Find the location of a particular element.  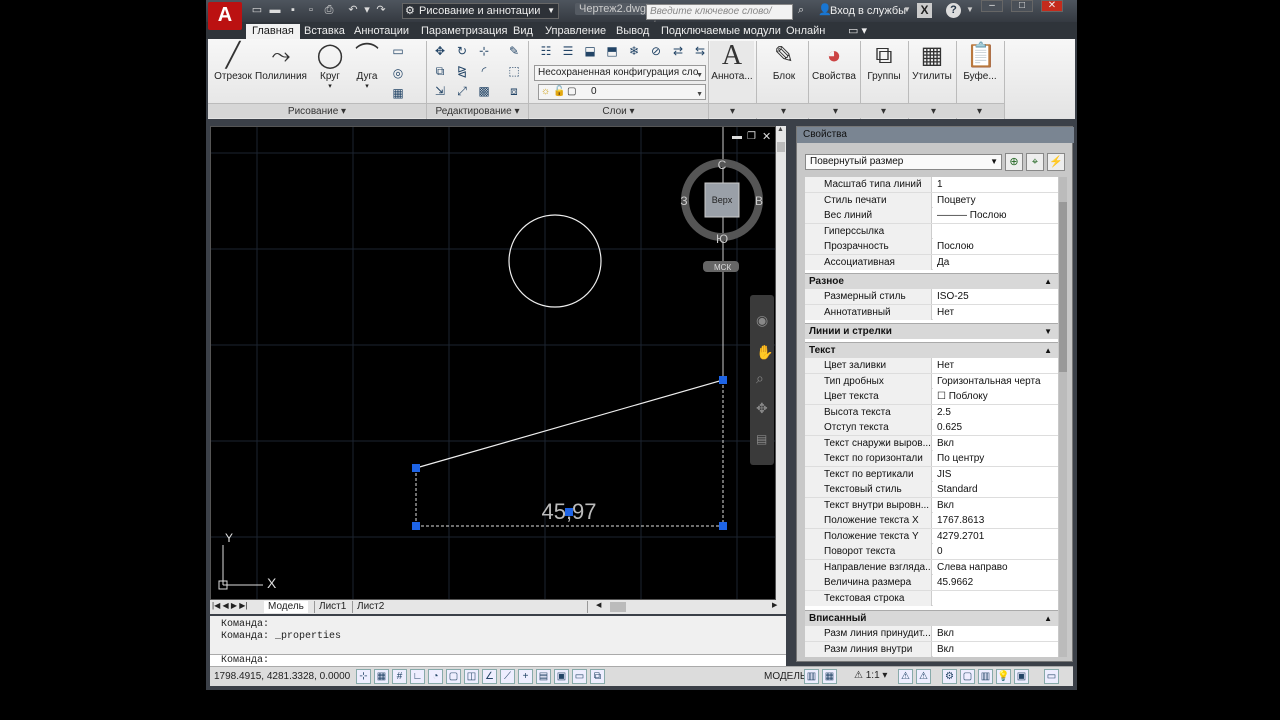

property-row: Положение текста Y 4279.2701 is located at coordinates (931, 536).